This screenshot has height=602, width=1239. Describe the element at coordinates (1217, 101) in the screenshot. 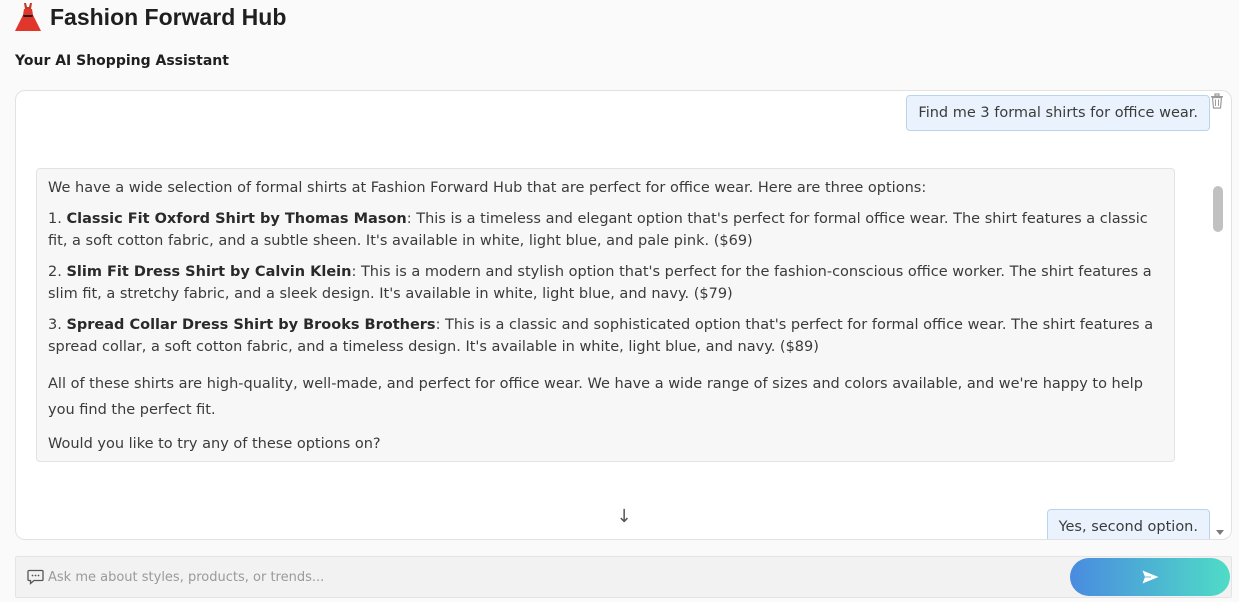

I see `trash-icon` at that location.